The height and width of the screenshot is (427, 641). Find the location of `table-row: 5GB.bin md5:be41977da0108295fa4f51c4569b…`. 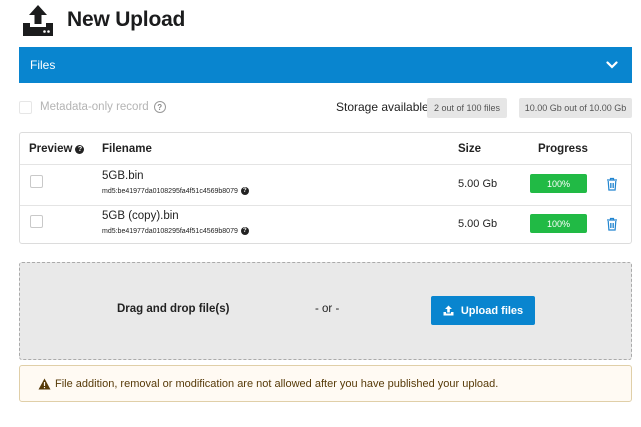

table-row: 5GB.bin md5:be41977da0108295fa4f51c4569b… is located at coordinates (325, 185).